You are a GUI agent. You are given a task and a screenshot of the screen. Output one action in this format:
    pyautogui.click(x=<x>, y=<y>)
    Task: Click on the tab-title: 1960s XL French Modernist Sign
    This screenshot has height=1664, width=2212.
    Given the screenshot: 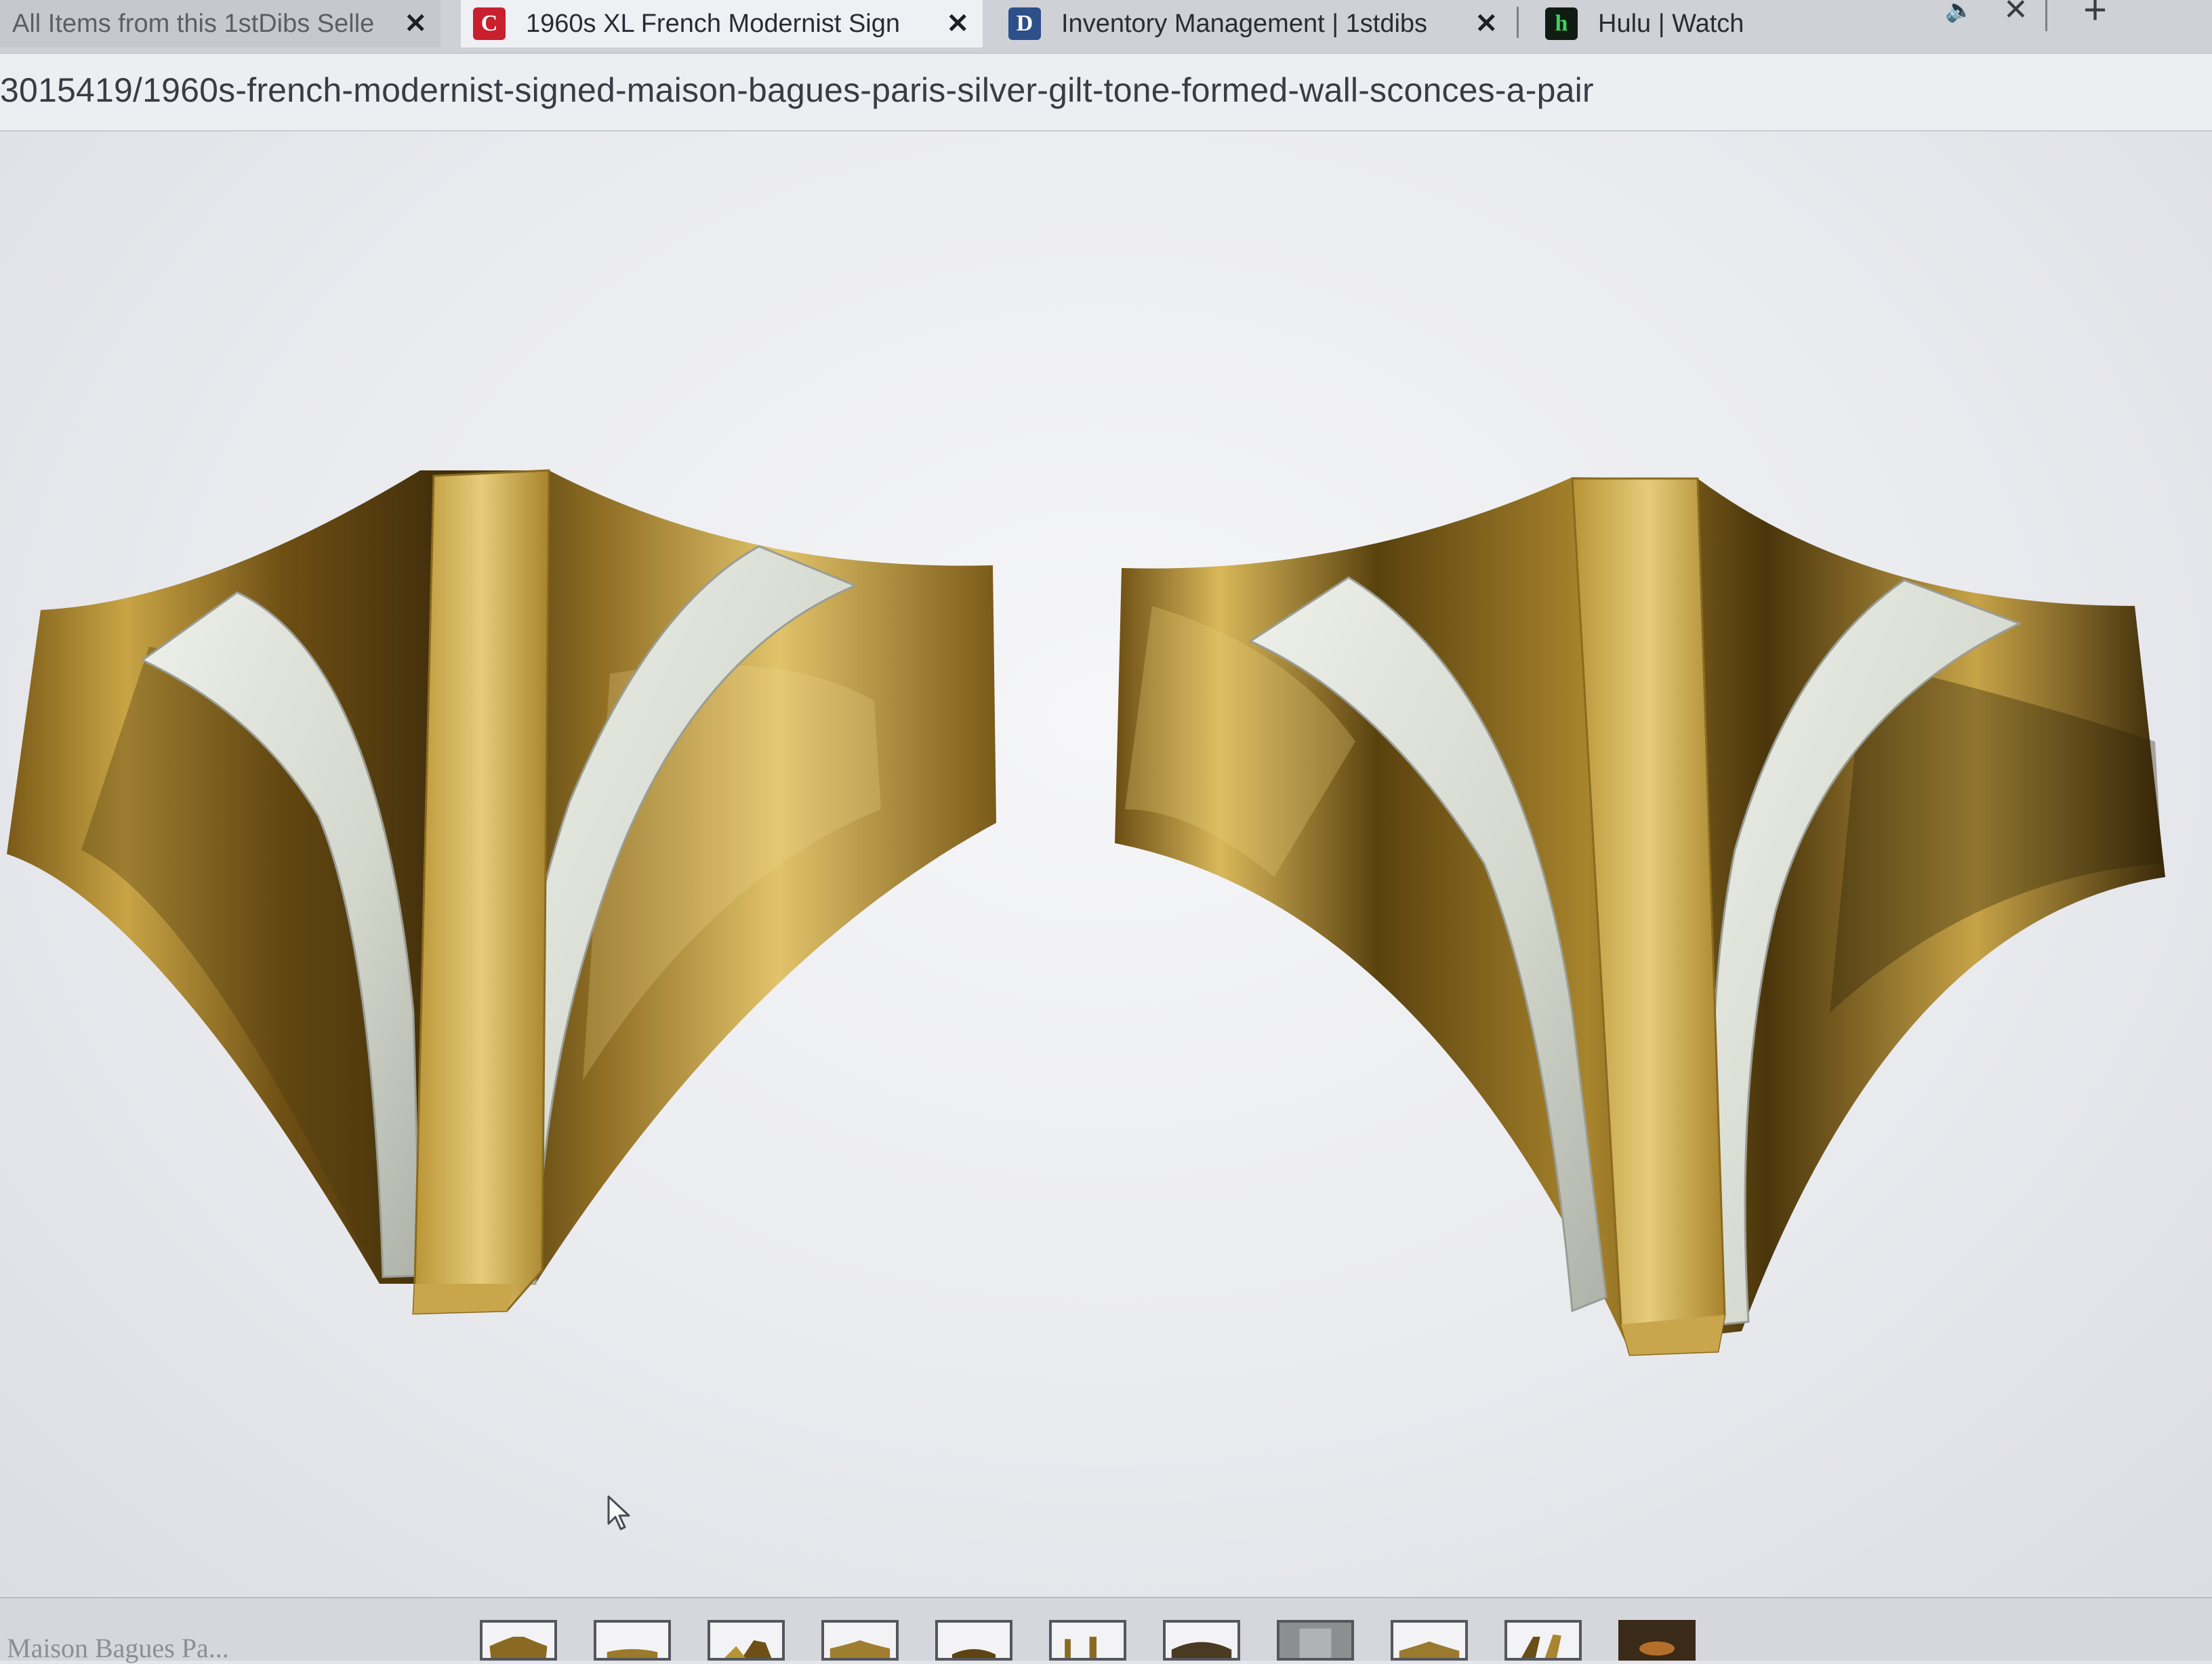 What is the action you would take?
    pyautogui.click(x=714, y=23)
    